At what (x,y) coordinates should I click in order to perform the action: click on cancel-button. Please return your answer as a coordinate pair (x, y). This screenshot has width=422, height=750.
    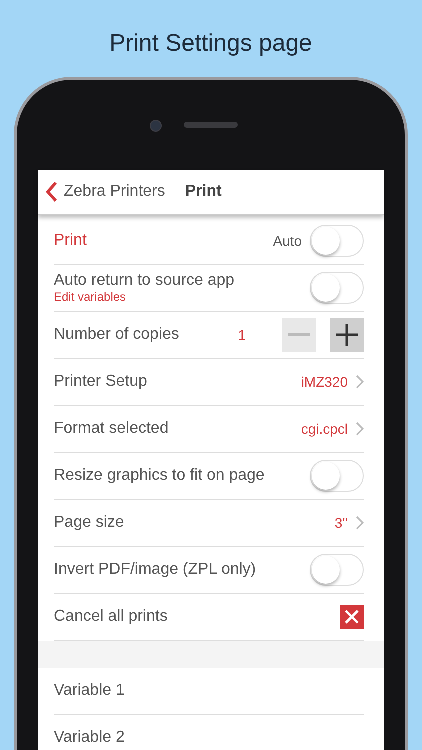
    Looking at the image, I should click on (352, 617).